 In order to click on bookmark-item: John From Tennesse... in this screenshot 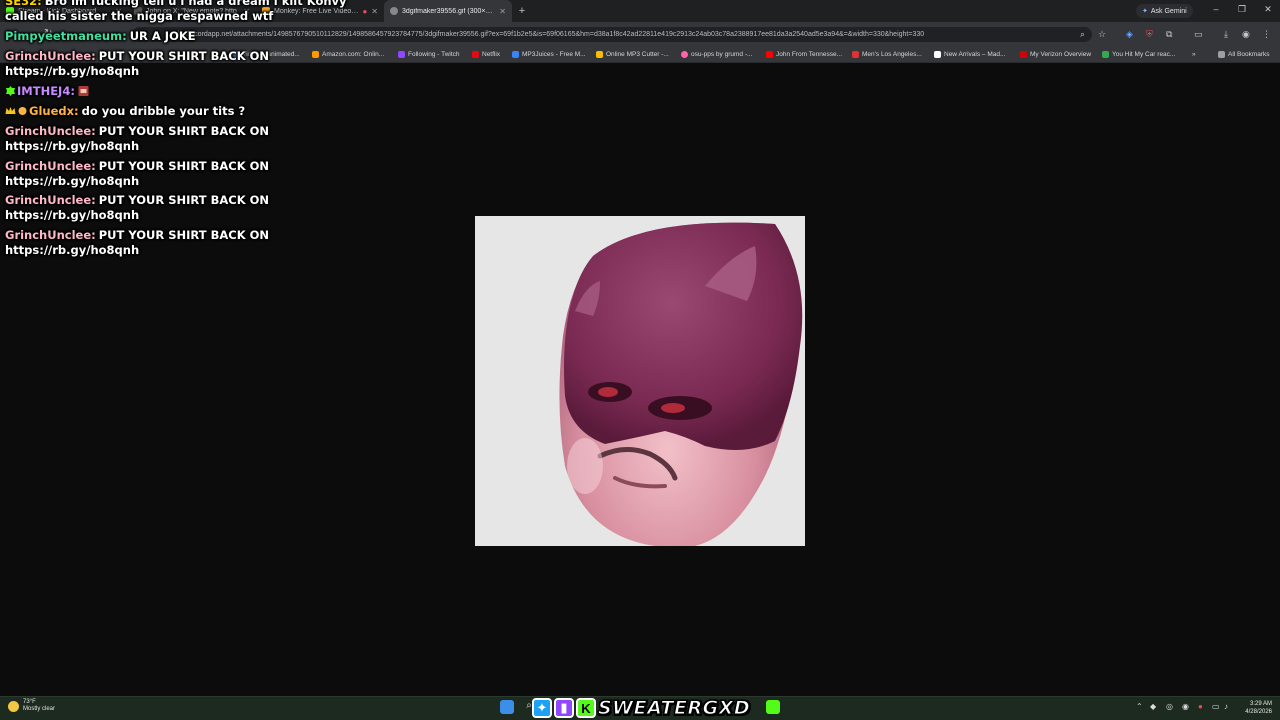, I will do `click(804, 54)`.